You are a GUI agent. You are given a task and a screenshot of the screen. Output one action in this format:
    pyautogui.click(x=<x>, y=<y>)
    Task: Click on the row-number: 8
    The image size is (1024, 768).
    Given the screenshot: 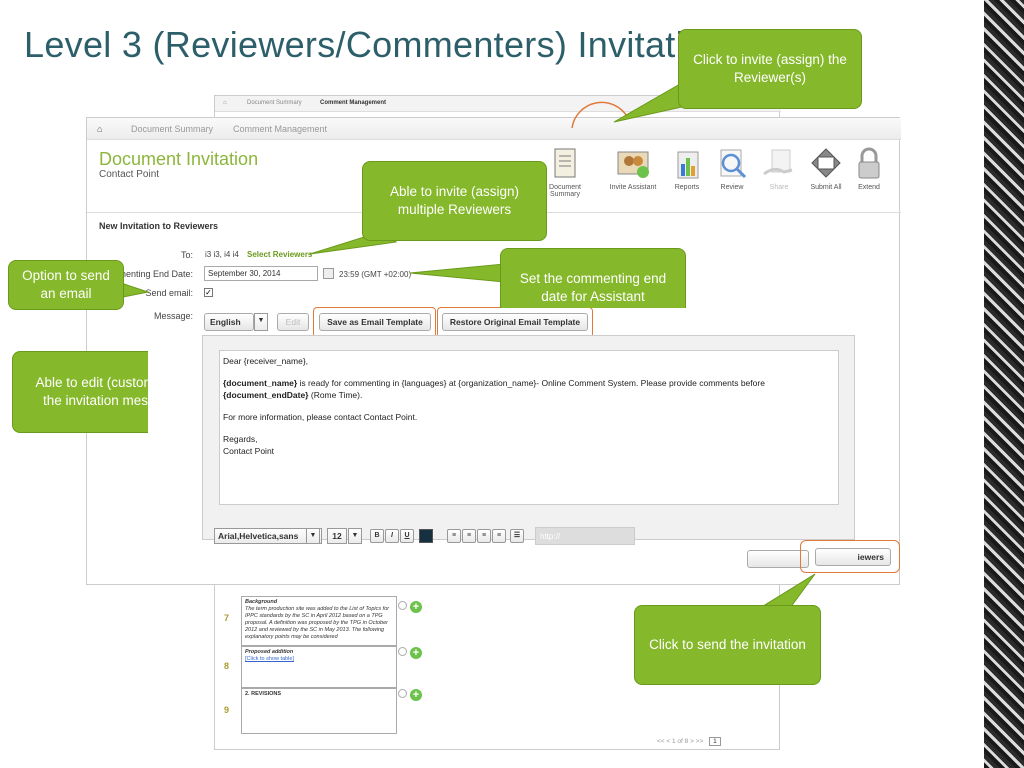 What is the action you would take?
    pyautogui.click(x=227, y=666)
    